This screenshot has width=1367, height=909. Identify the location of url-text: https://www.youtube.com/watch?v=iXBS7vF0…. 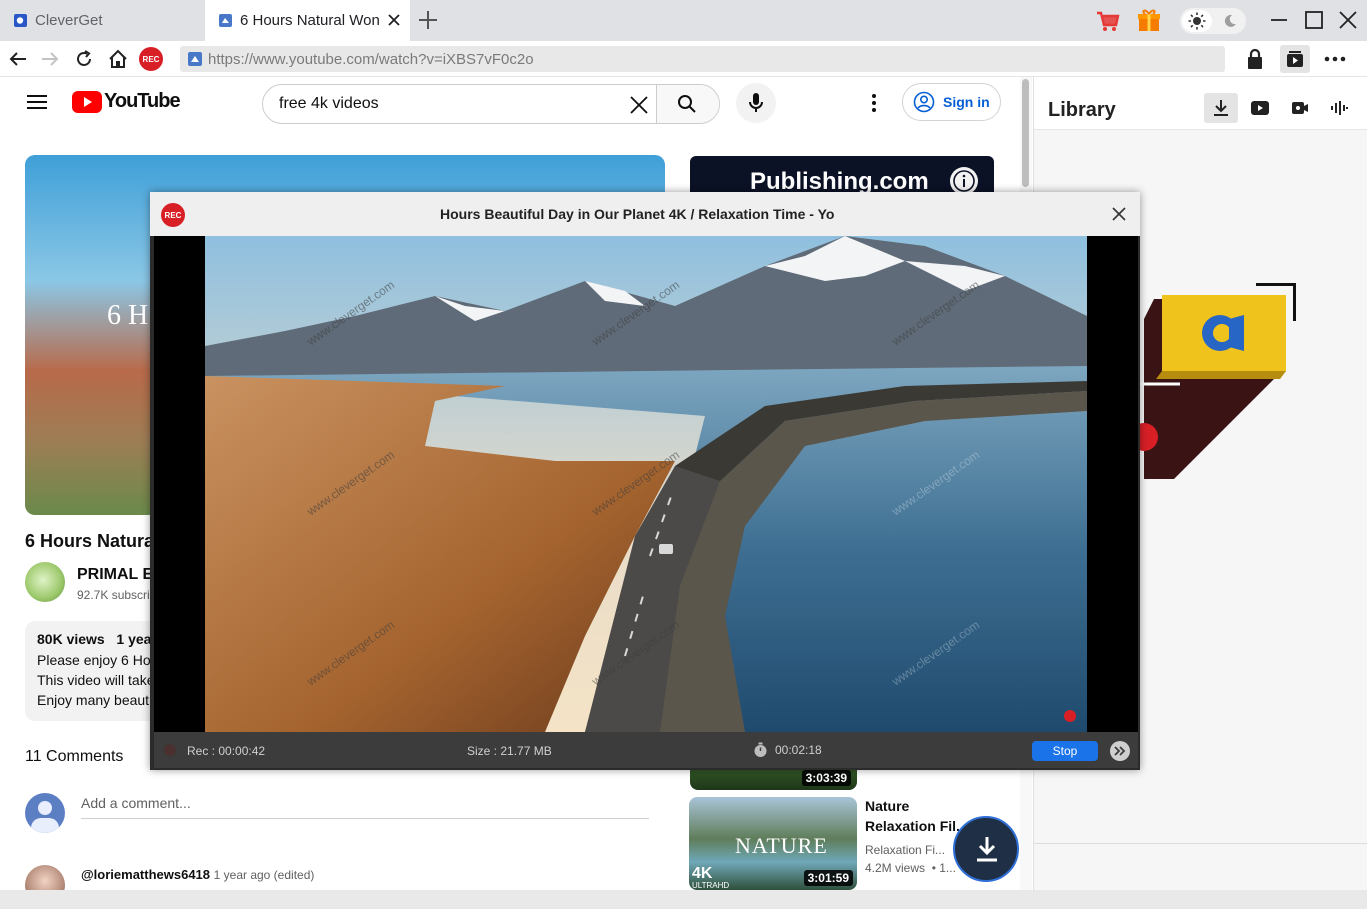
(371, 59).